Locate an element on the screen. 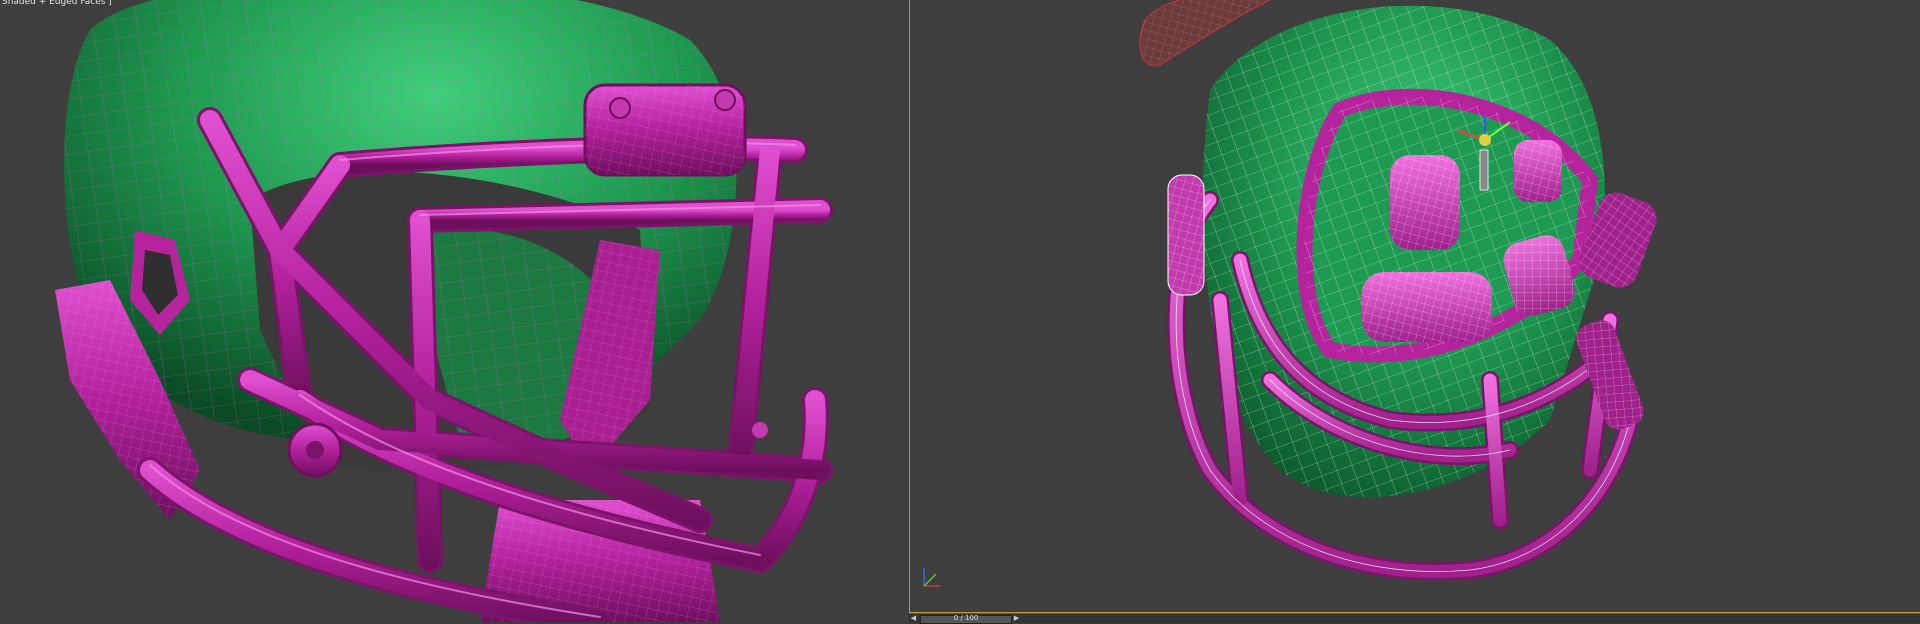  time-slider: 0 / 100 is located at coordinates (966, 619).